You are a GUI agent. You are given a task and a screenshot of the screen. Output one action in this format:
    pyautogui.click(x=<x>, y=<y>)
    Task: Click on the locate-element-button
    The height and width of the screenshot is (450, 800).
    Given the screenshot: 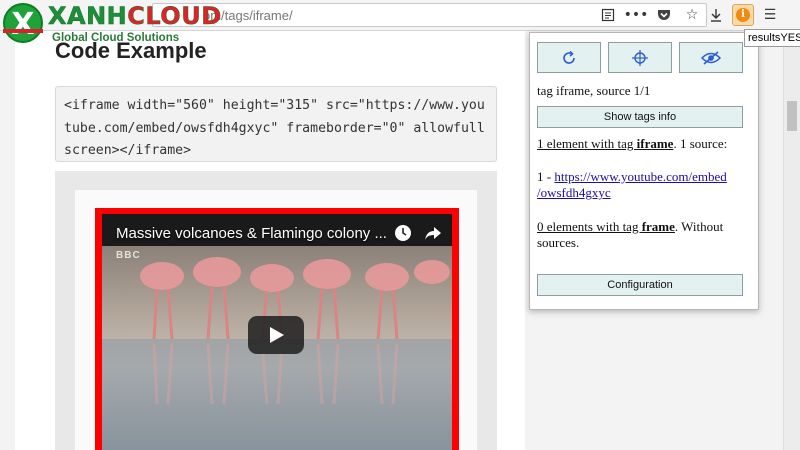 What is the action you would take?
    pyautogui.click(x=640, y=57)
    